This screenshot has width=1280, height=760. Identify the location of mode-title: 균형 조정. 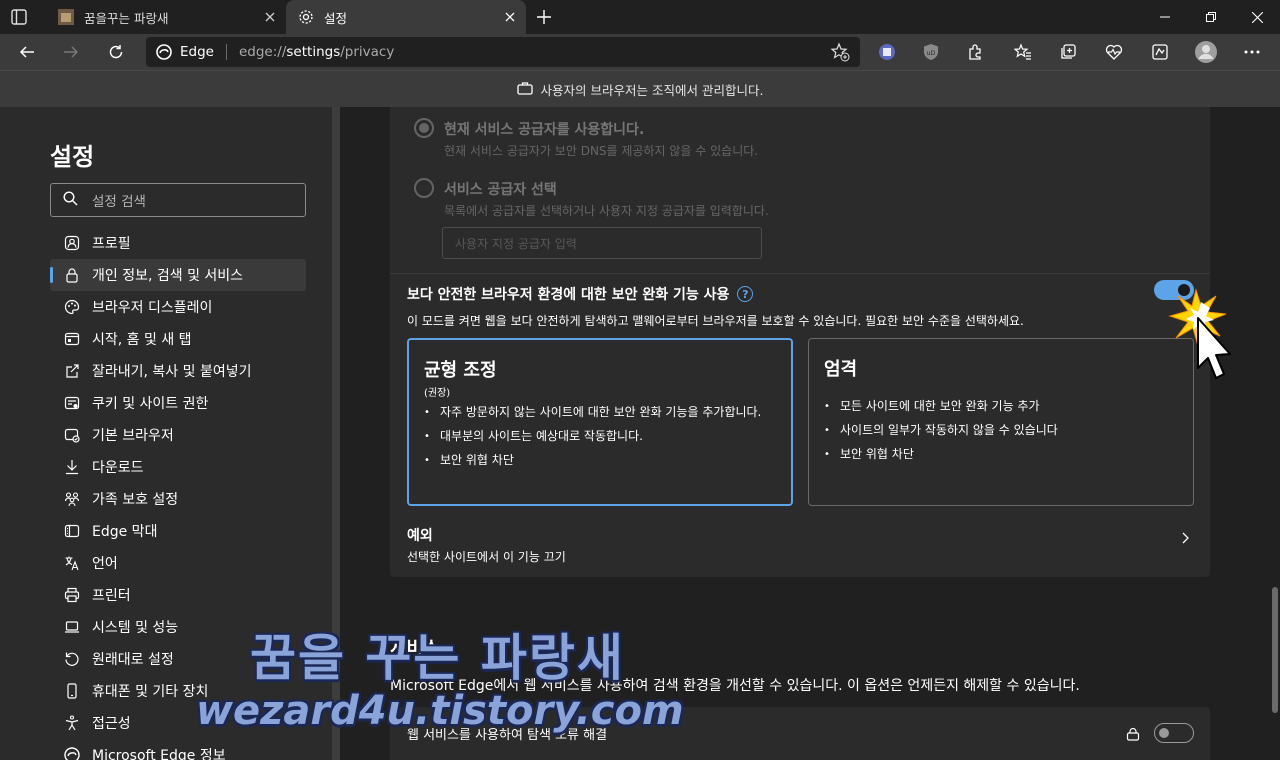
(460, 370).